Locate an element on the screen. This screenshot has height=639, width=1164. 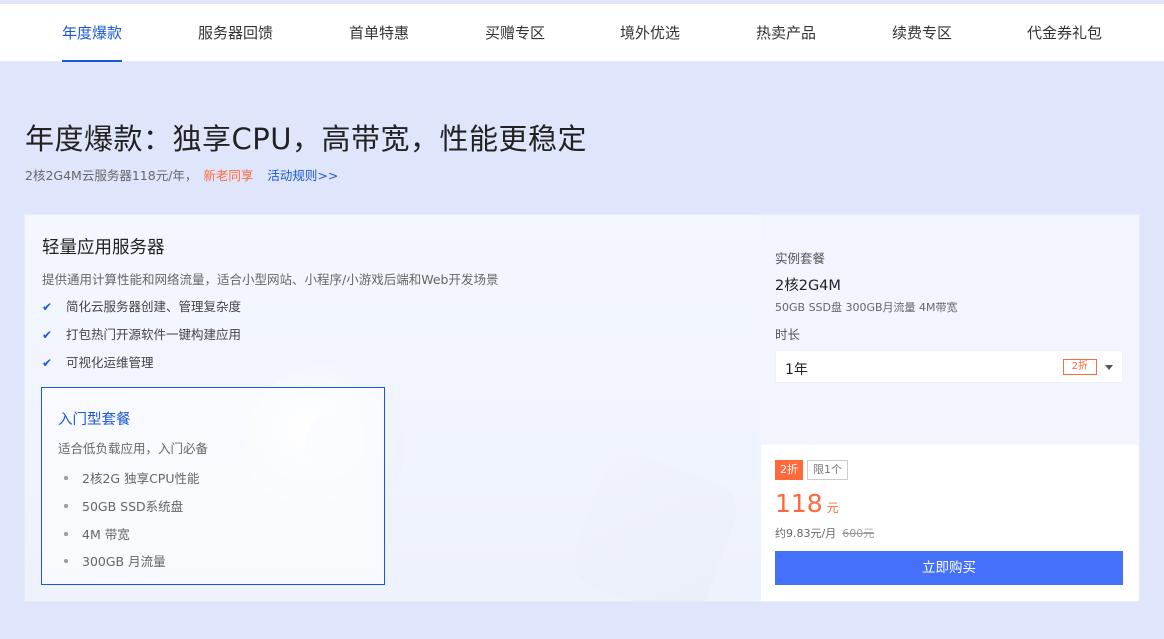
package-item: 300GB 月流量 is located at coordinates (115, 560).